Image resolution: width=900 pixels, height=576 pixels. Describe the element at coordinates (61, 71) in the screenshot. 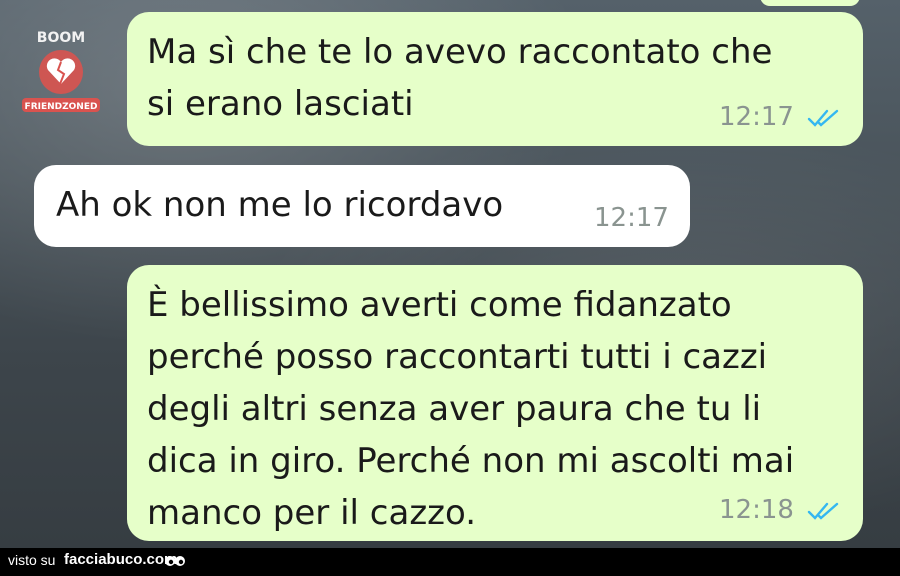

I see `boom-friendzoned-logo: BOOM FRIENDZONED` at that location.